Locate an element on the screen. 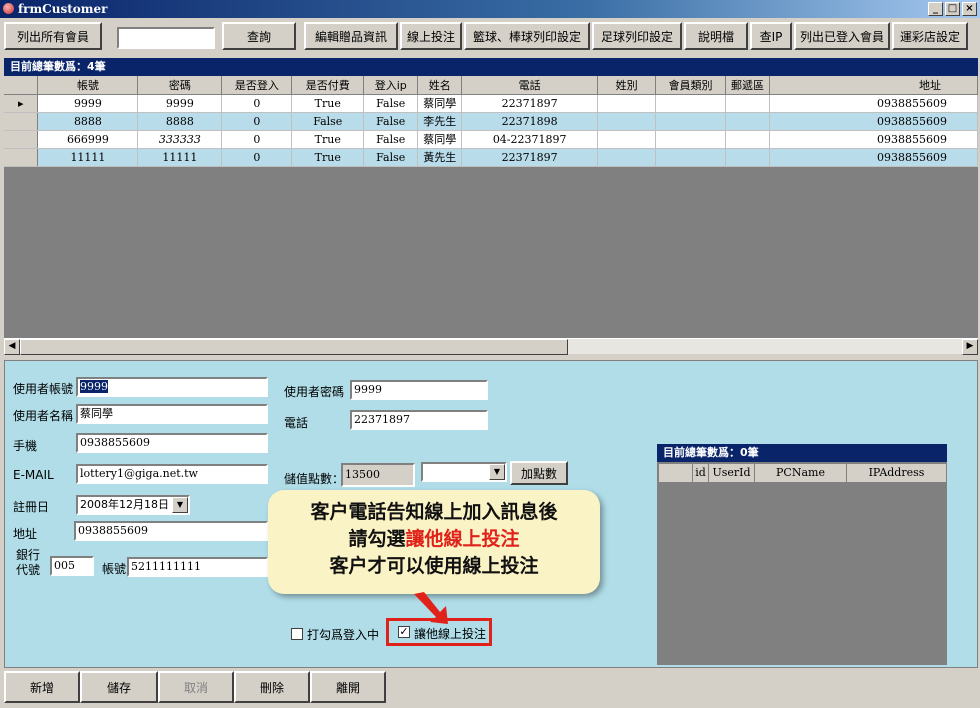  soccer-print-setting-button: 足球列印設定 is located at coordinates (637, 36).